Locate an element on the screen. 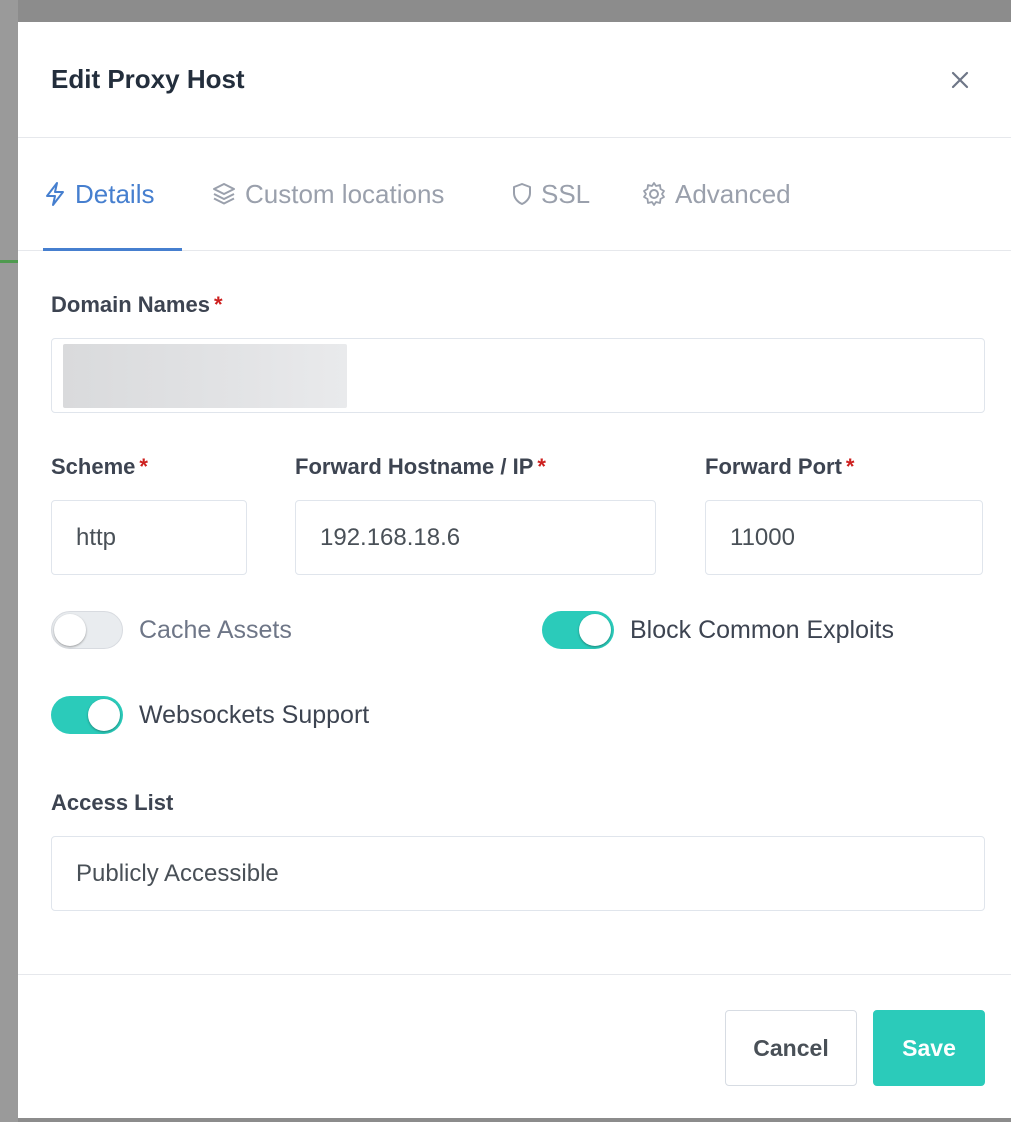 The height and width of the screenshot is (1122, 1011). layers-icon is located at coordinates (224, 194).